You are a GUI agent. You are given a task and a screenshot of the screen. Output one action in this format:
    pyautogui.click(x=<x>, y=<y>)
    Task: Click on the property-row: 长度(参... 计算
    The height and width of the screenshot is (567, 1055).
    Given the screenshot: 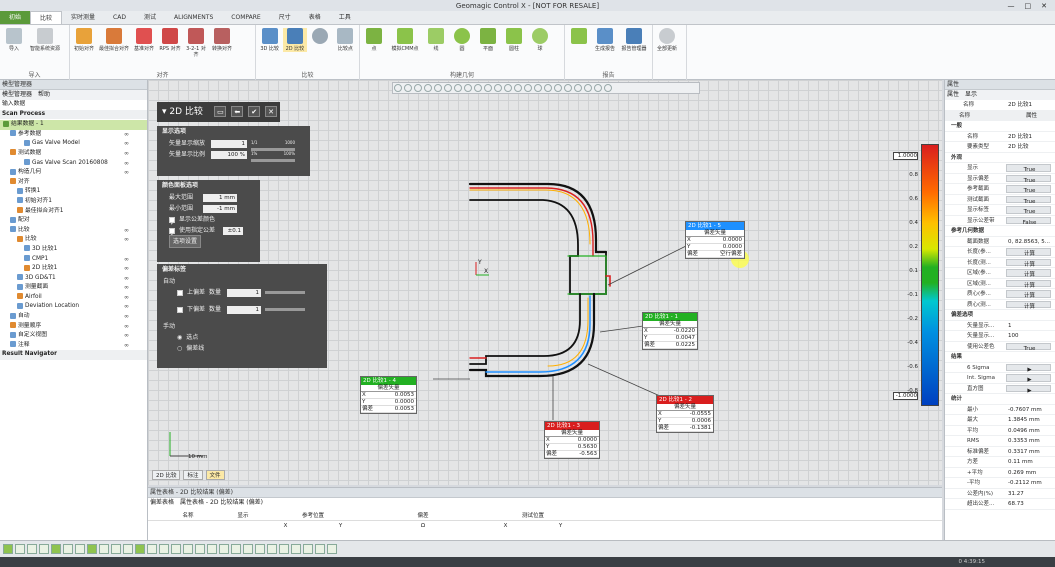 What is the action you would take?
    pyautogui.click(x=1000, y=252)
    